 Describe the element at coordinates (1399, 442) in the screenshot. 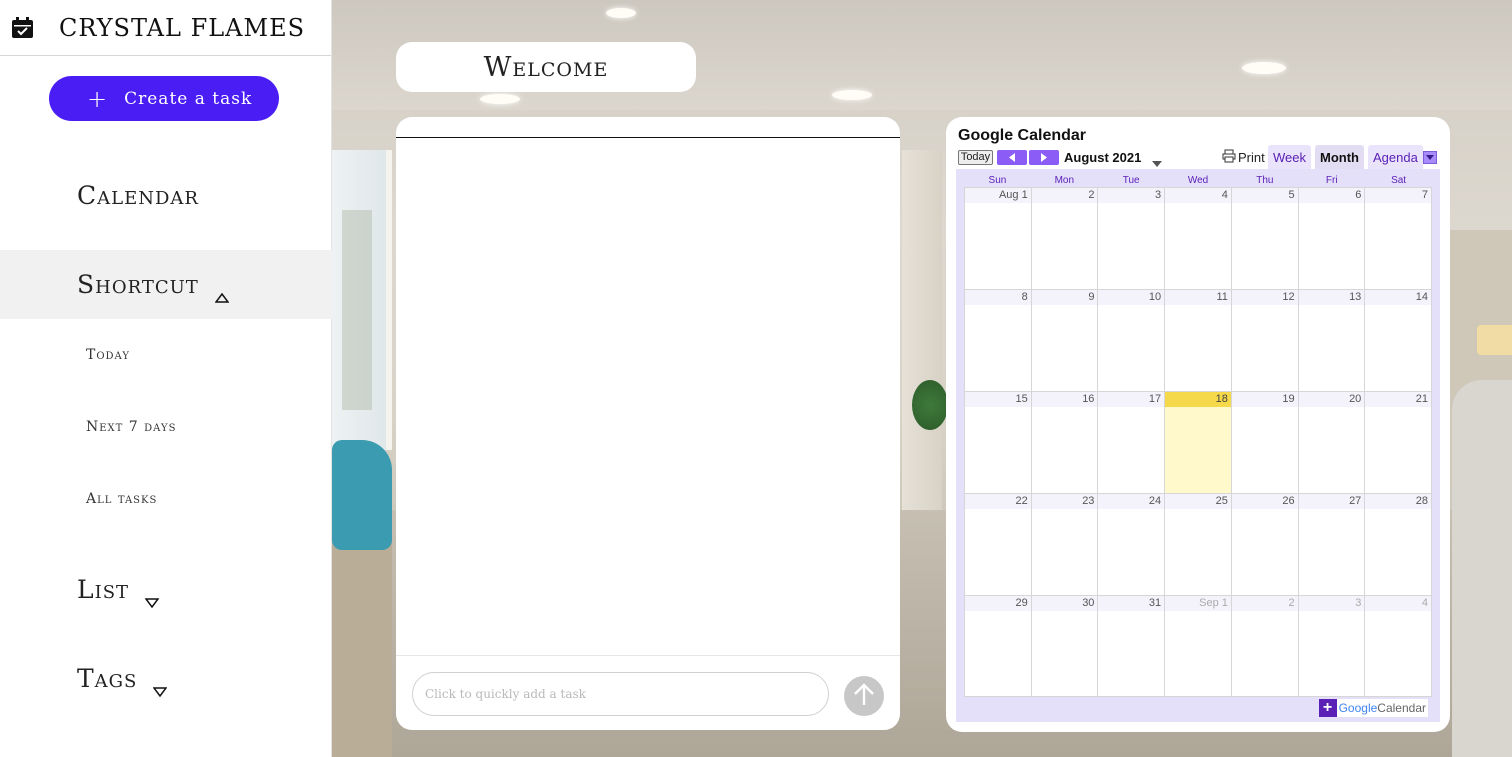

I see `calendar-day-cell: 21` at that location.